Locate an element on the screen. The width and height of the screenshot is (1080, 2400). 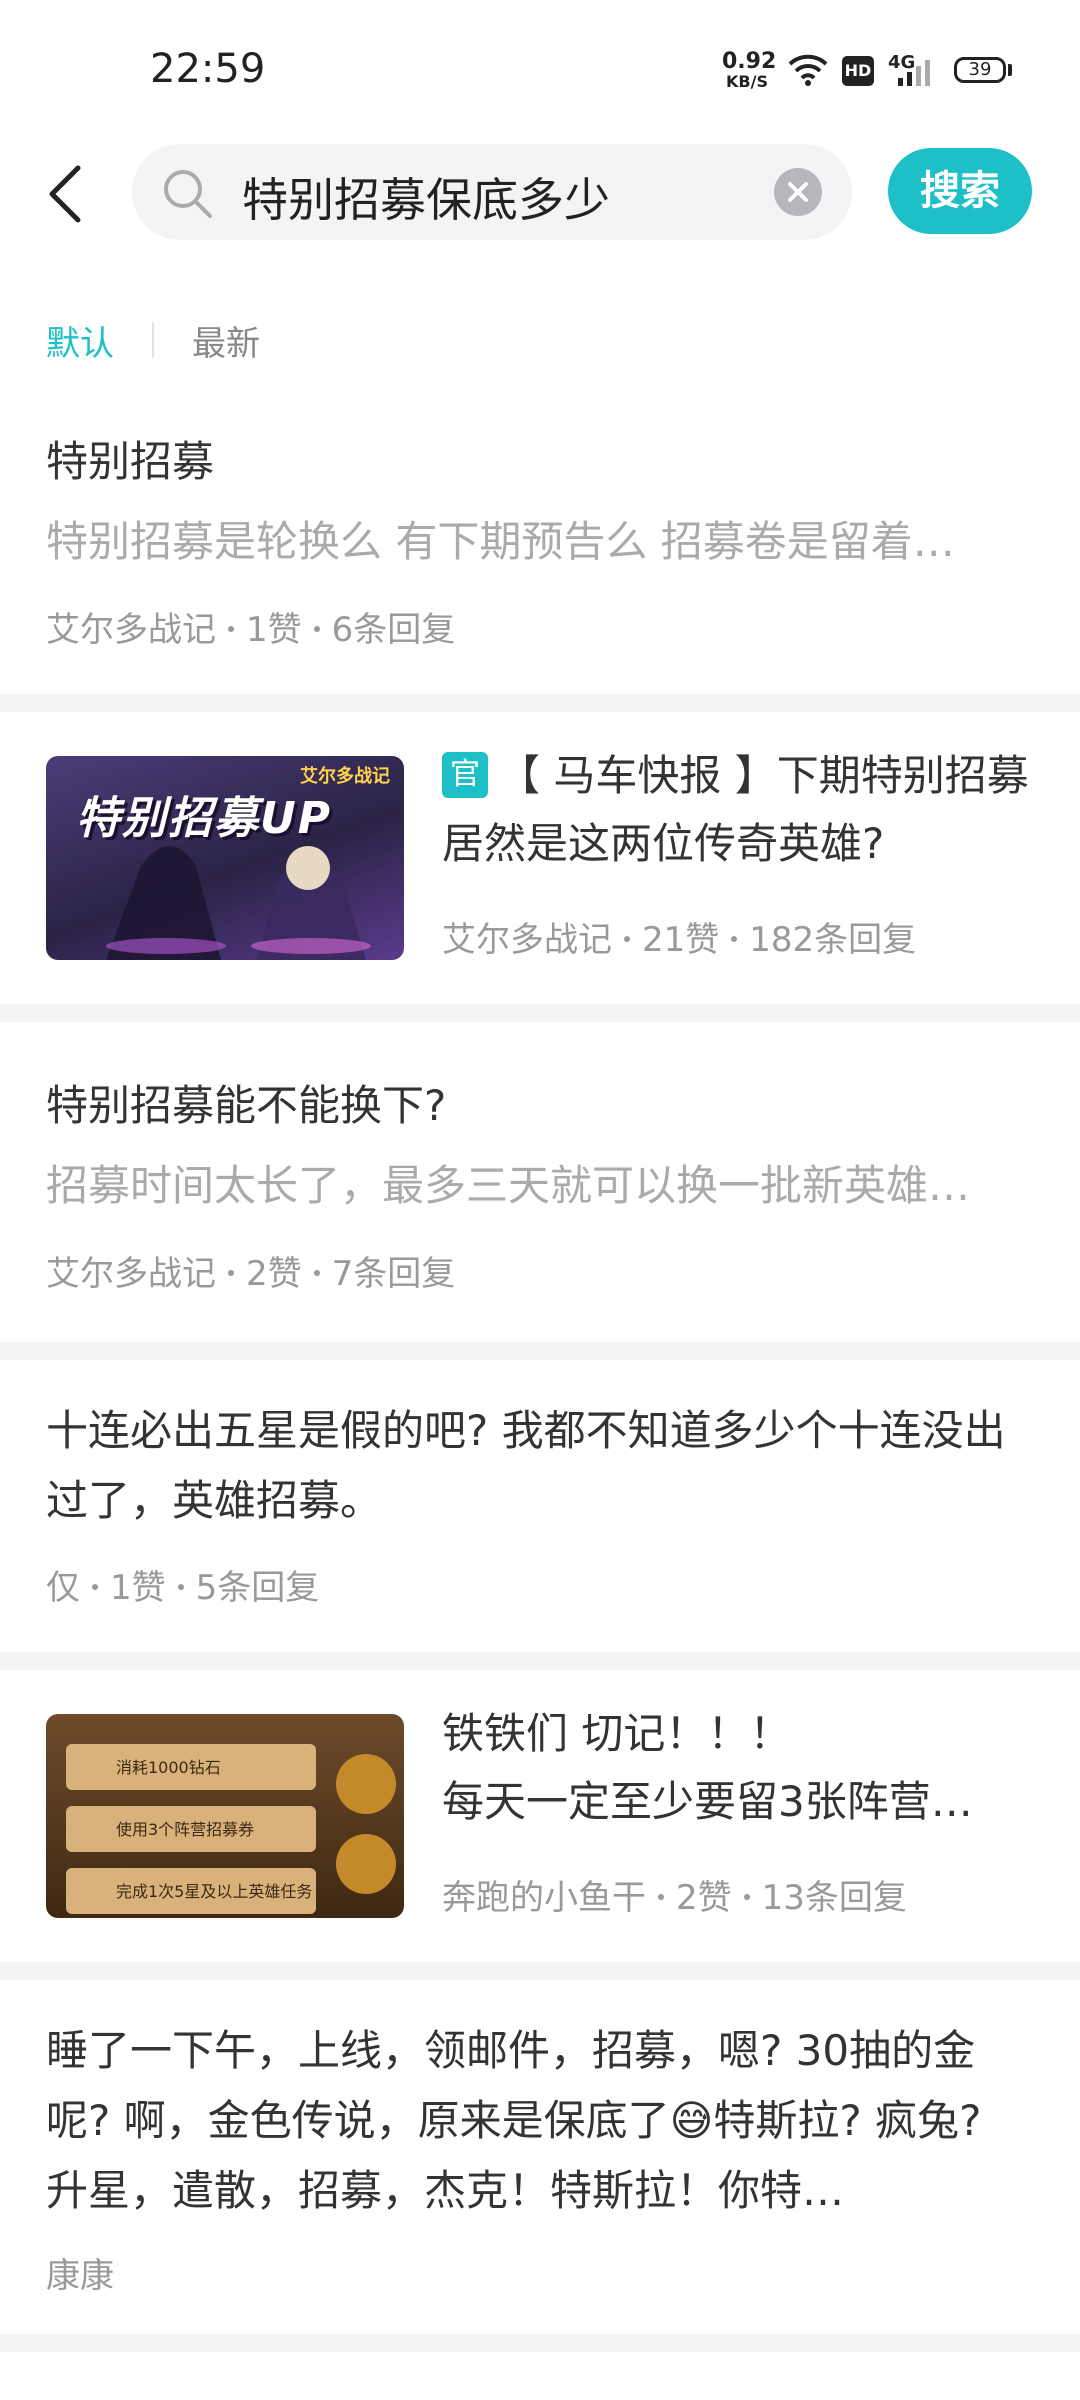
post-meta: 艾尔多战记 1赞 6条回复 is located at coordinates (250, 626).